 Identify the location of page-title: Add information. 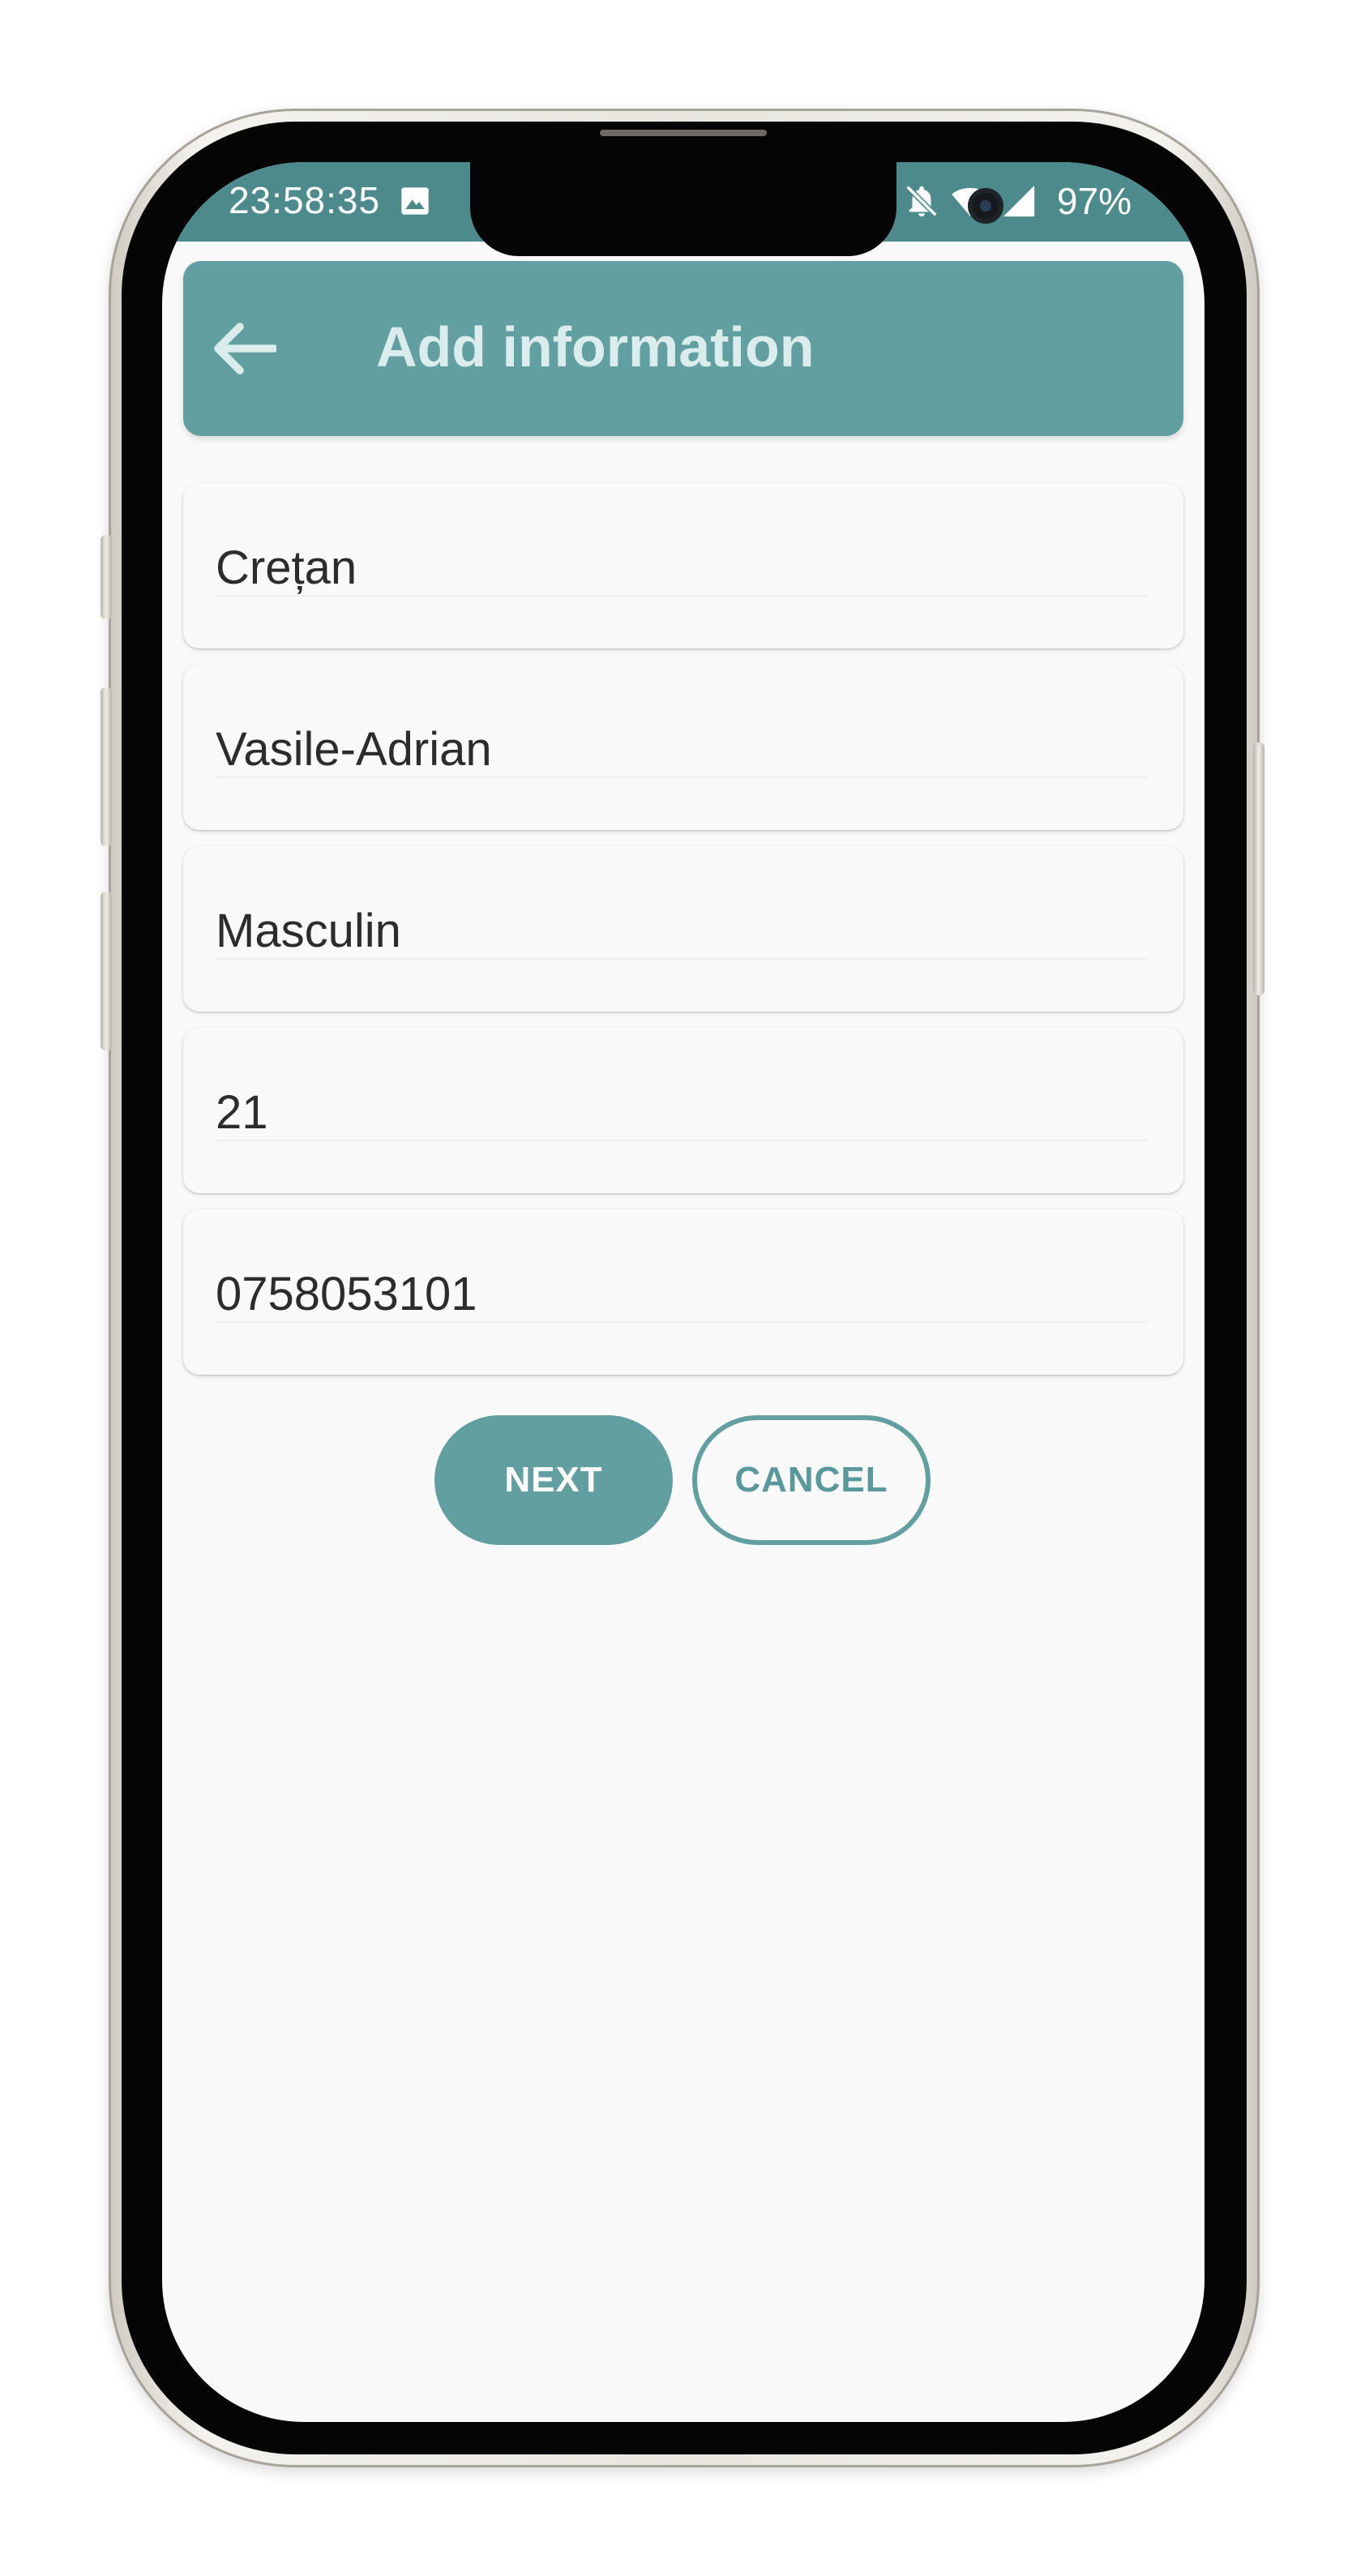
(595, 347).